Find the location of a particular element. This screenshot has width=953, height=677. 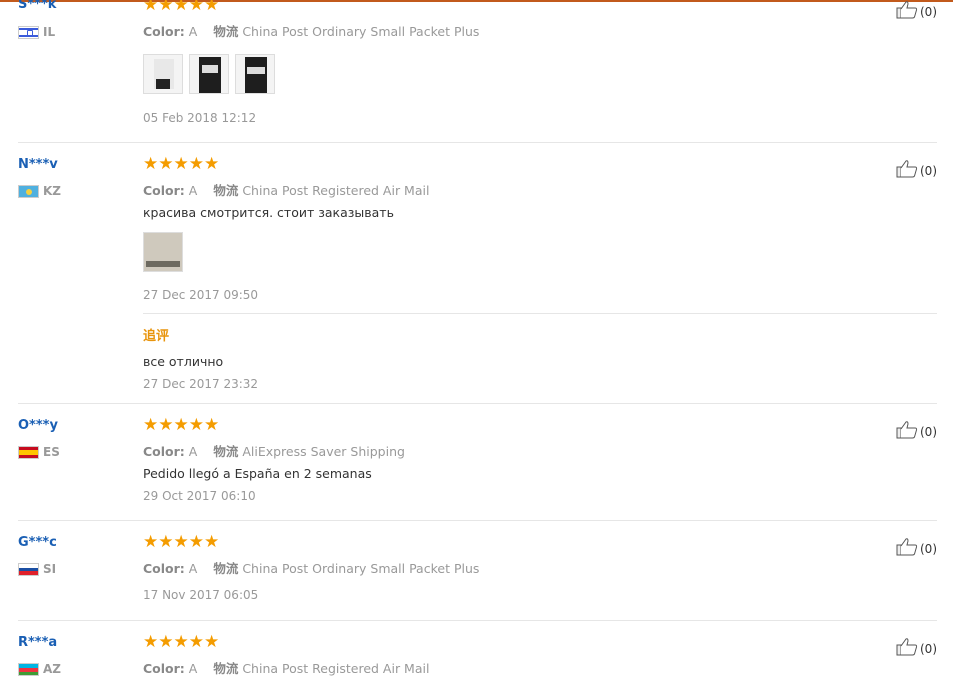

followup-text: все отлично is located at coordinates (183, 361).